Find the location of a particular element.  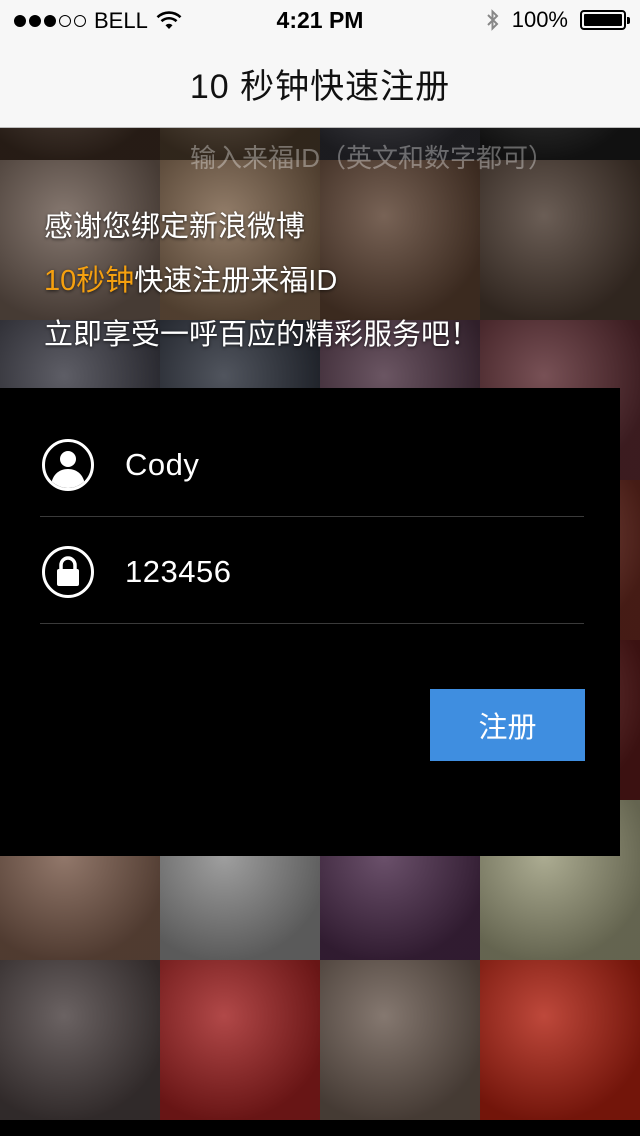

intro-line-1: 感谢您绑定新浪微博 is located at coordinates (175, 227).